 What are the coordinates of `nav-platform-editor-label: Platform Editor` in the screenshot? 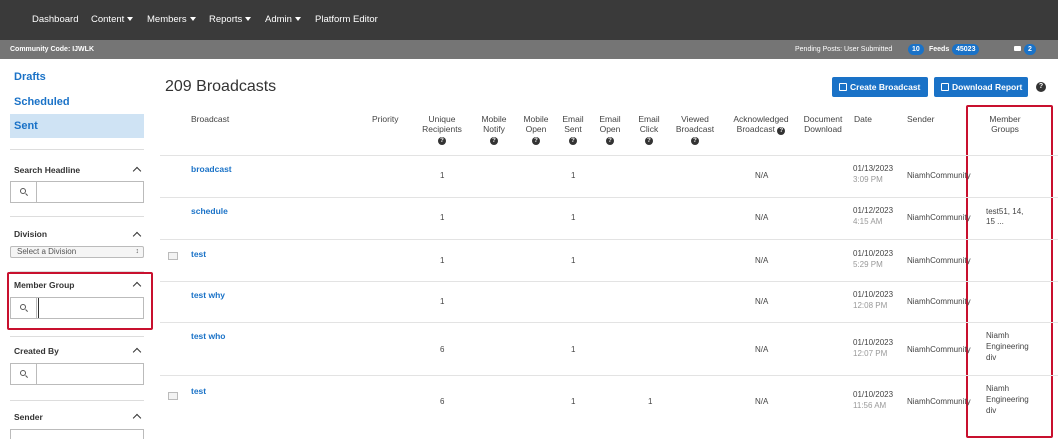 It's located at (346, 19).